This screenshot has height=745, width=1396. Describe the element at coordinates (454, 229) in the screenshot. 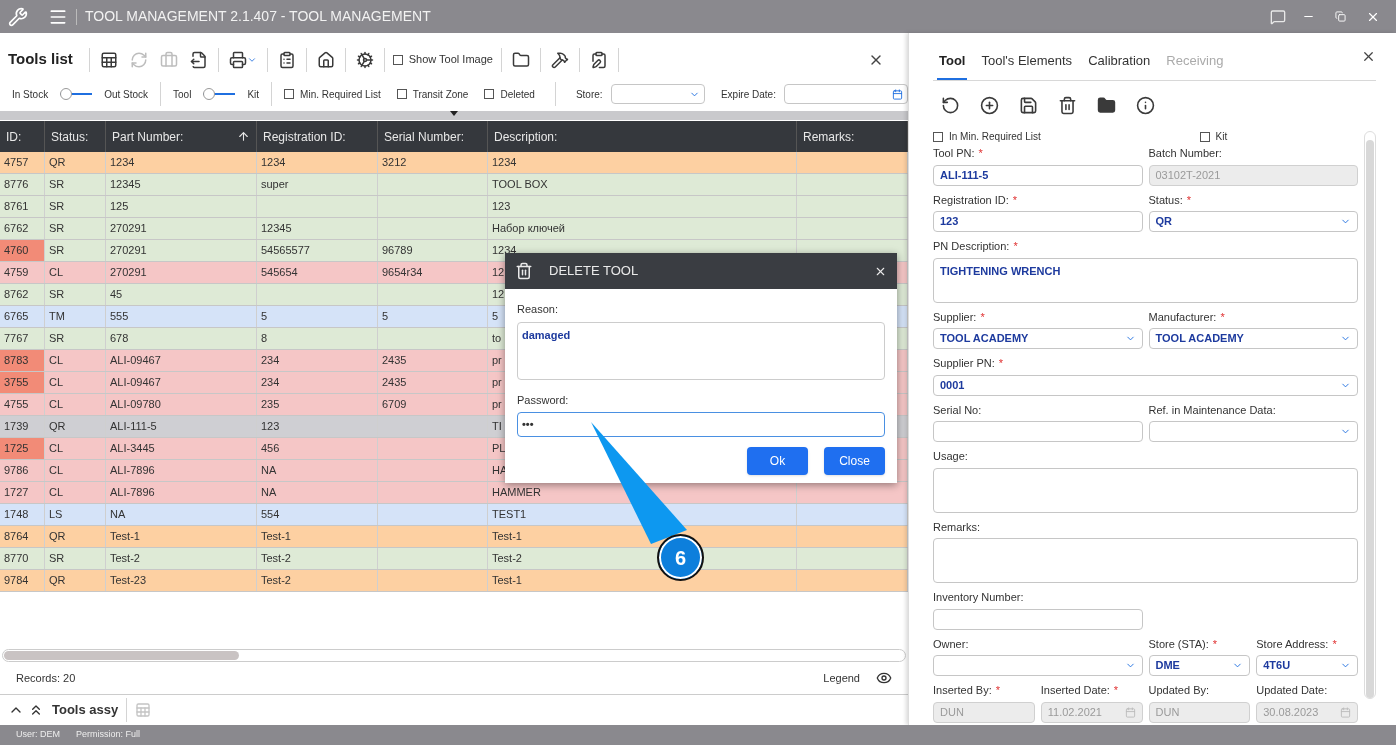

I see `table-row: 6762 SR 270291 12345 Набор ключей` at that location.